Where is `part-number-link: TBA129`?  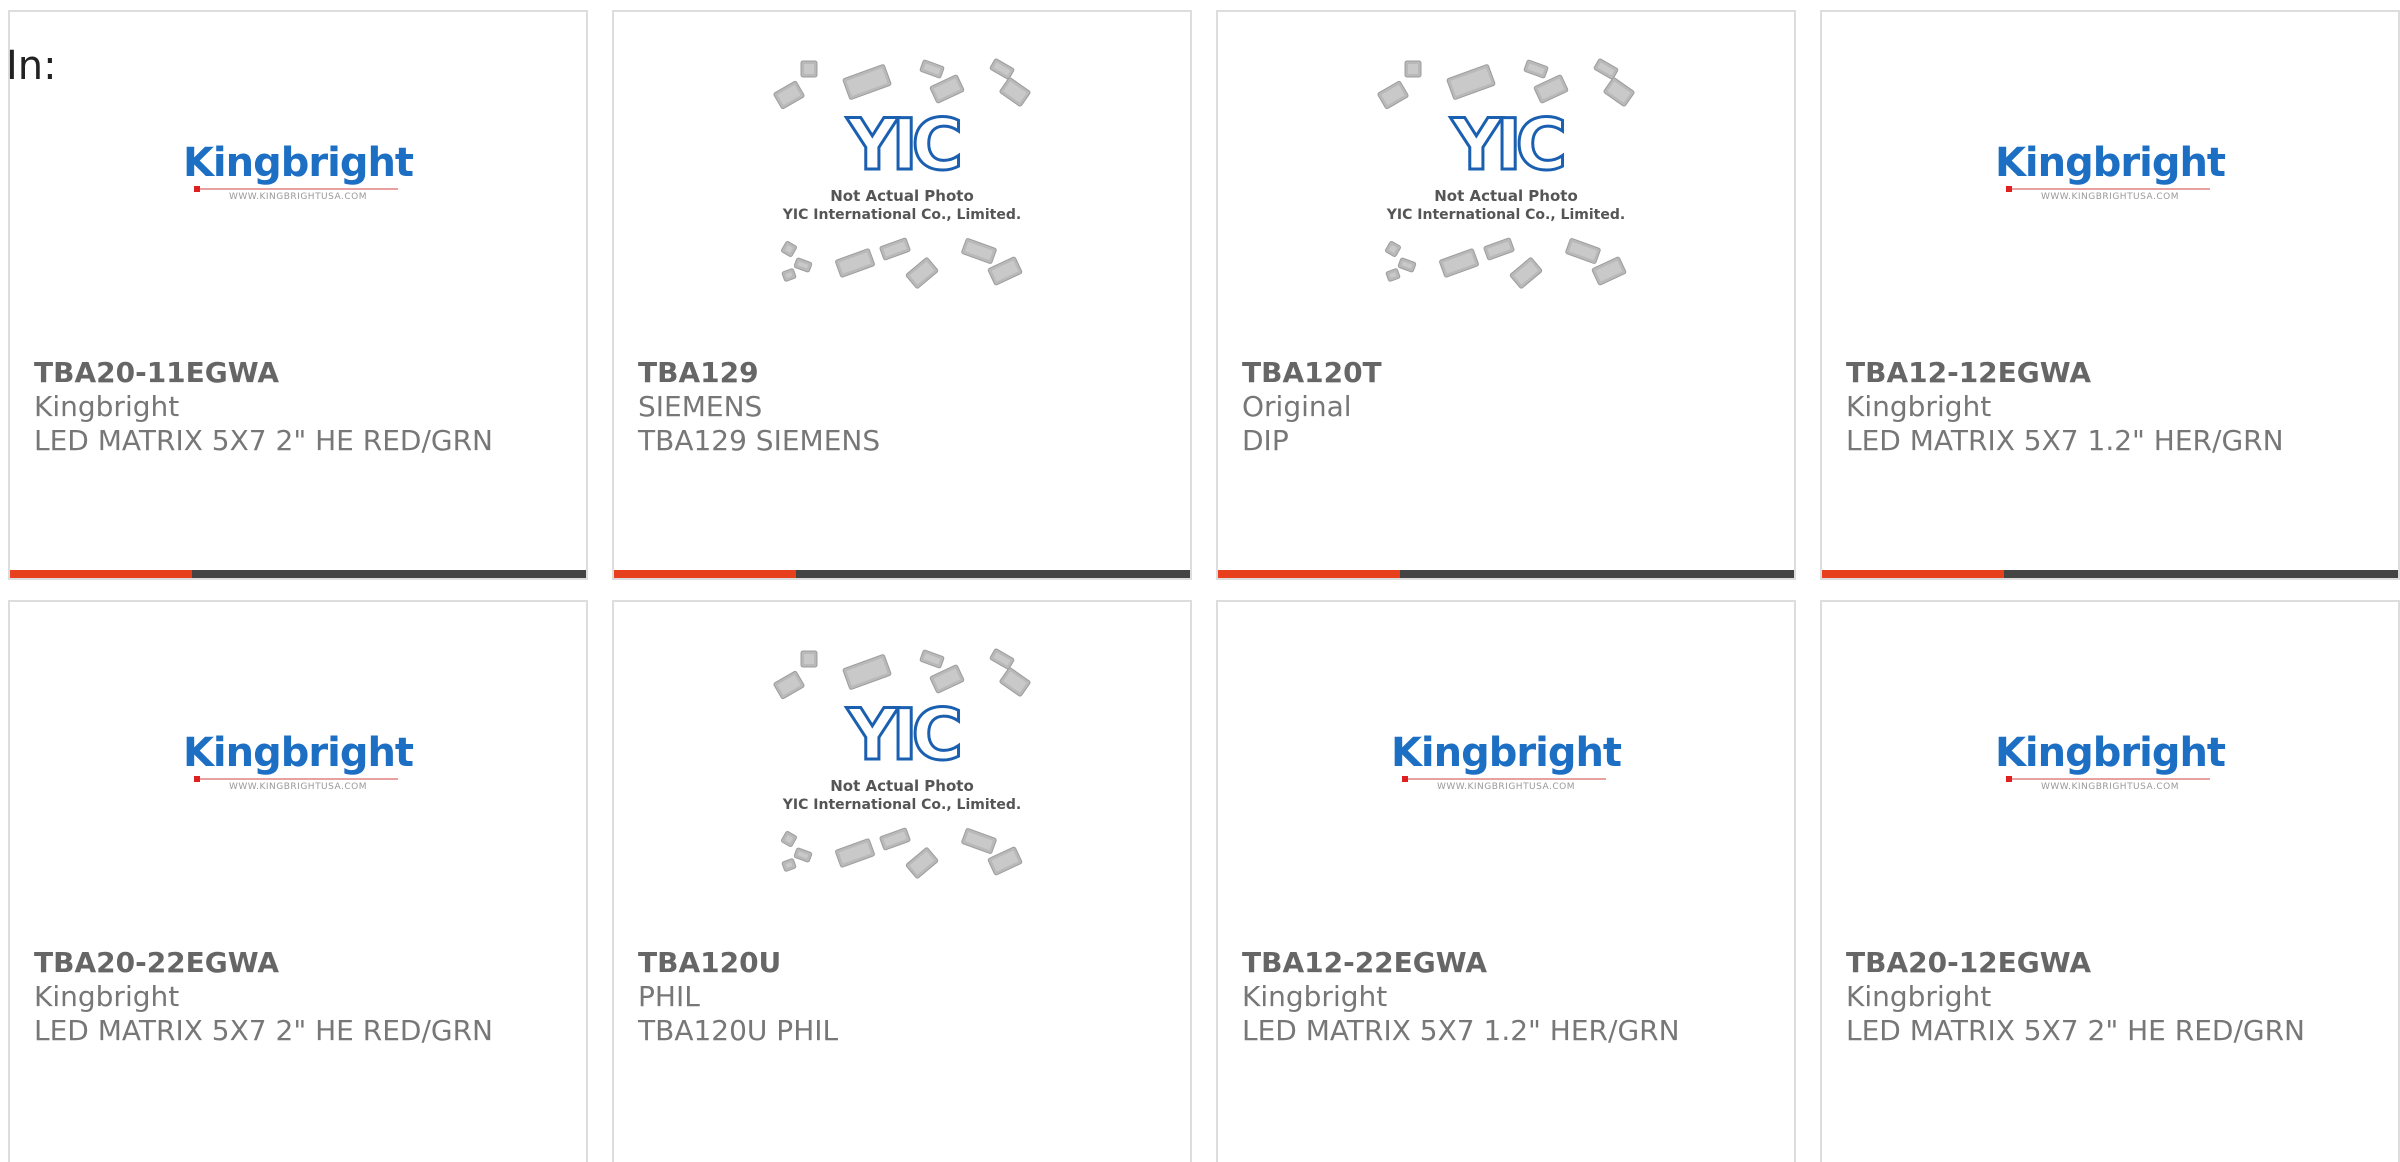
part-number-link: TBA129 is located at coordinates (698, 373).